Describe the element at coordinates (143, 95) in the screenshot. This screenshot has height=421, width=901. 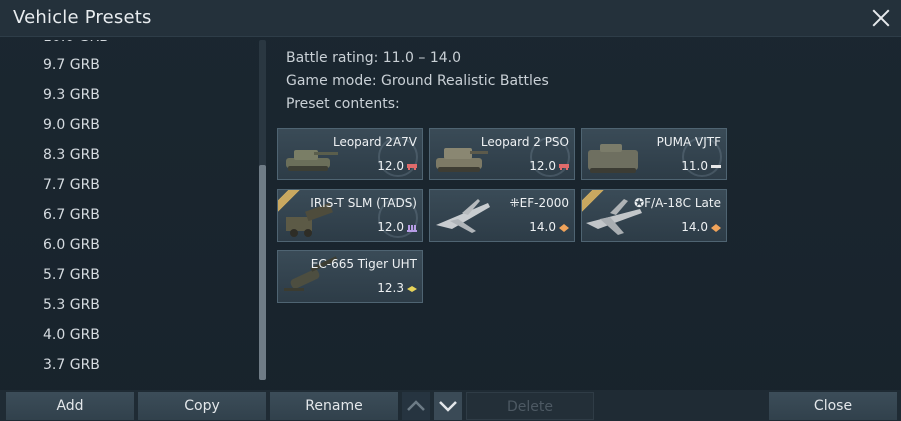
I see `list-item: 9.3 GRB` at that location.